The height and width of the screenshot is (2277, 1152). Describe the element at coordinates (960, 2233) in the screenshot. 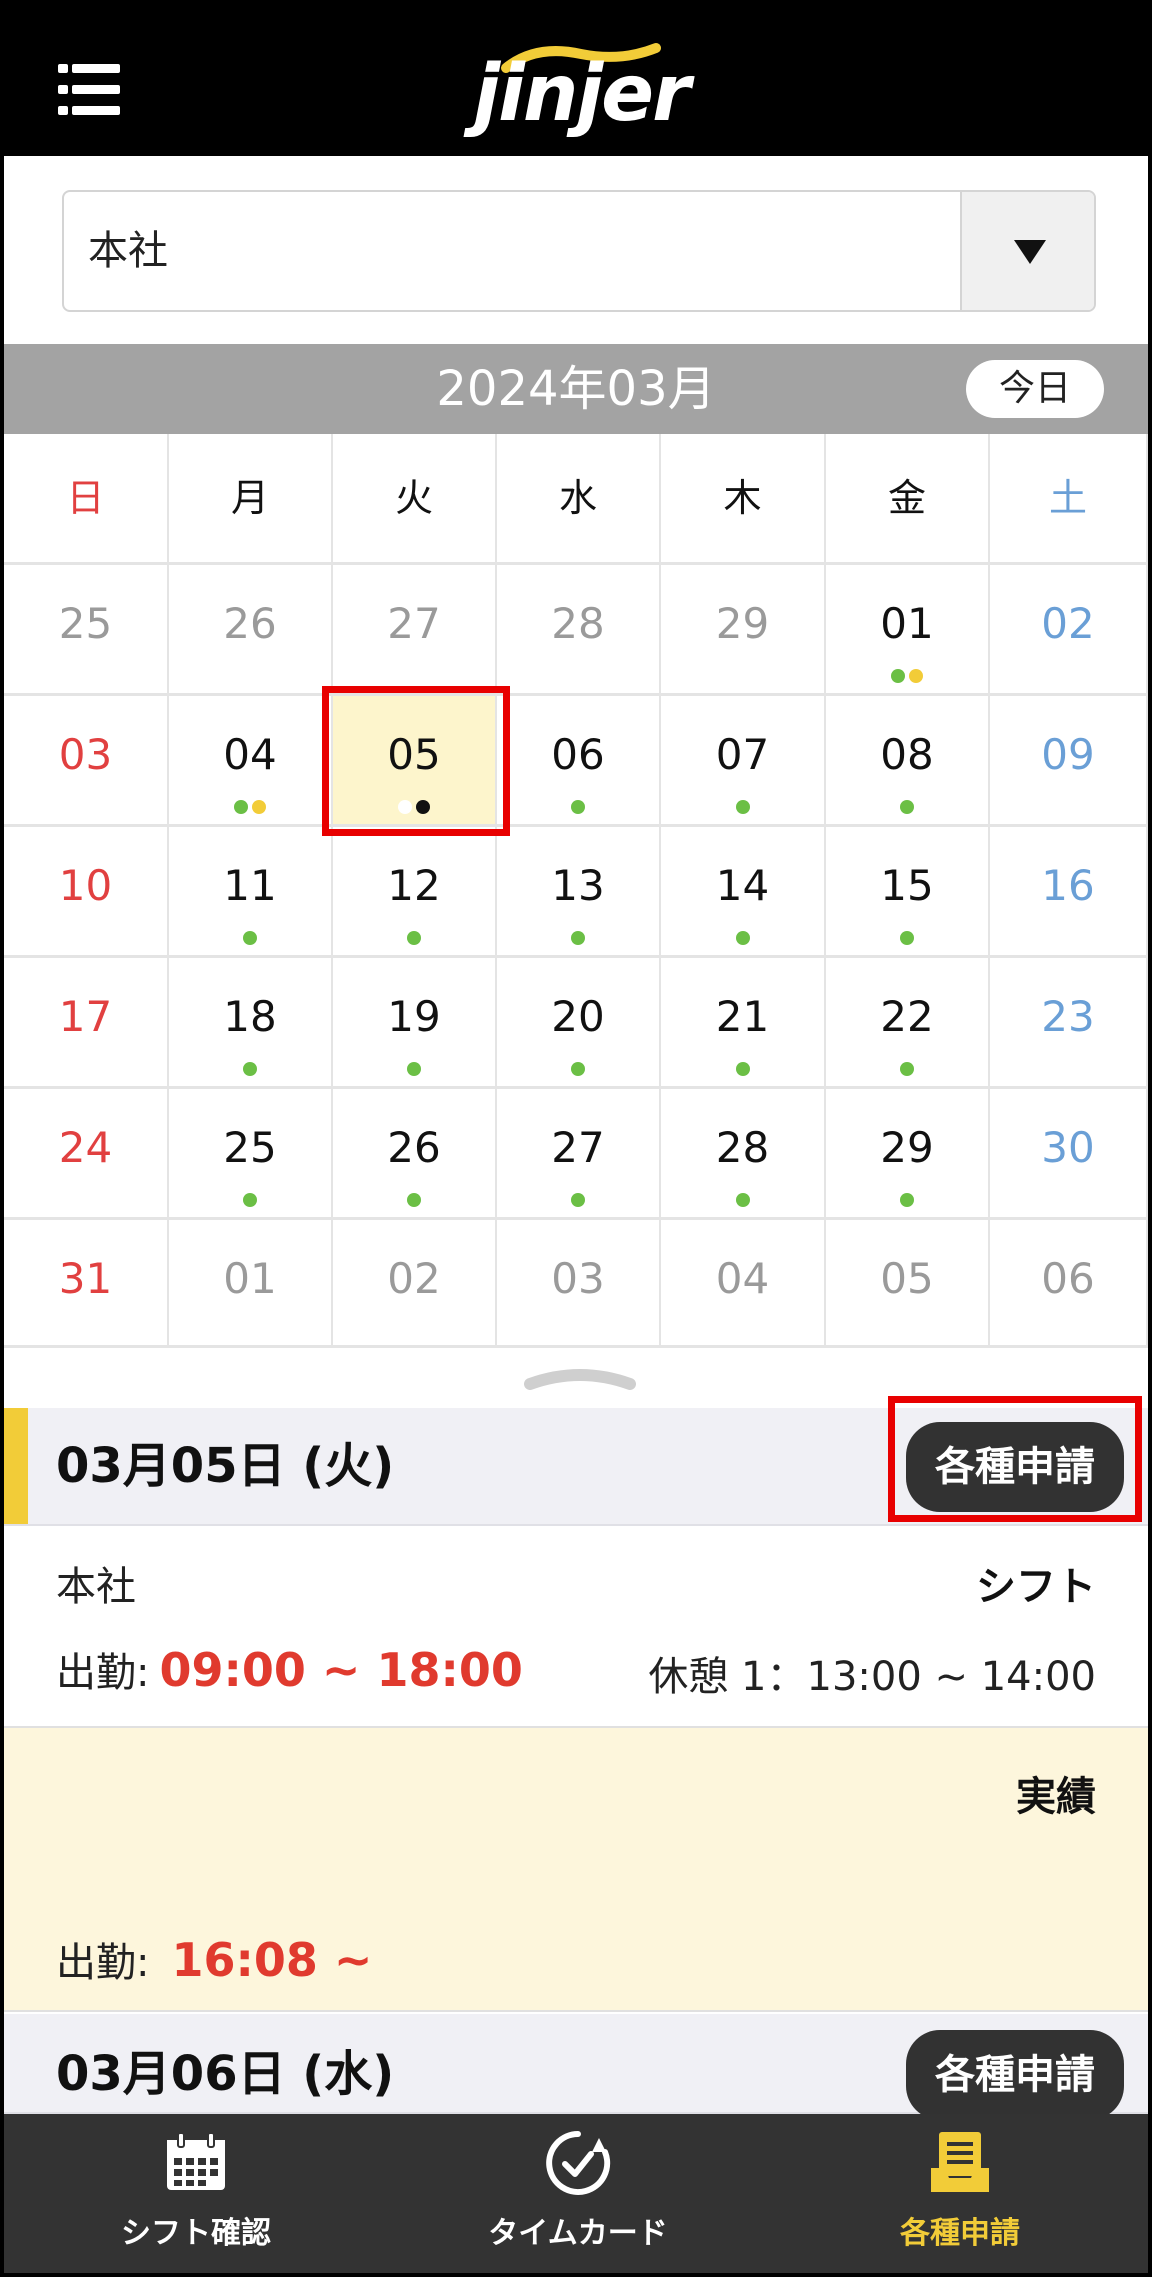

I see `nav-requests-label: 各種申請` at that location.